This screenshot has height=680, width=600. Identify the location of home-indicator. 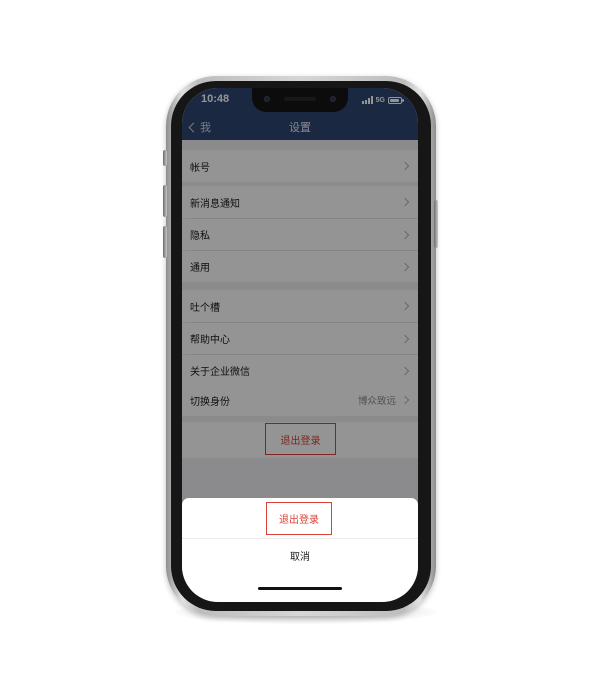
(300, 588).